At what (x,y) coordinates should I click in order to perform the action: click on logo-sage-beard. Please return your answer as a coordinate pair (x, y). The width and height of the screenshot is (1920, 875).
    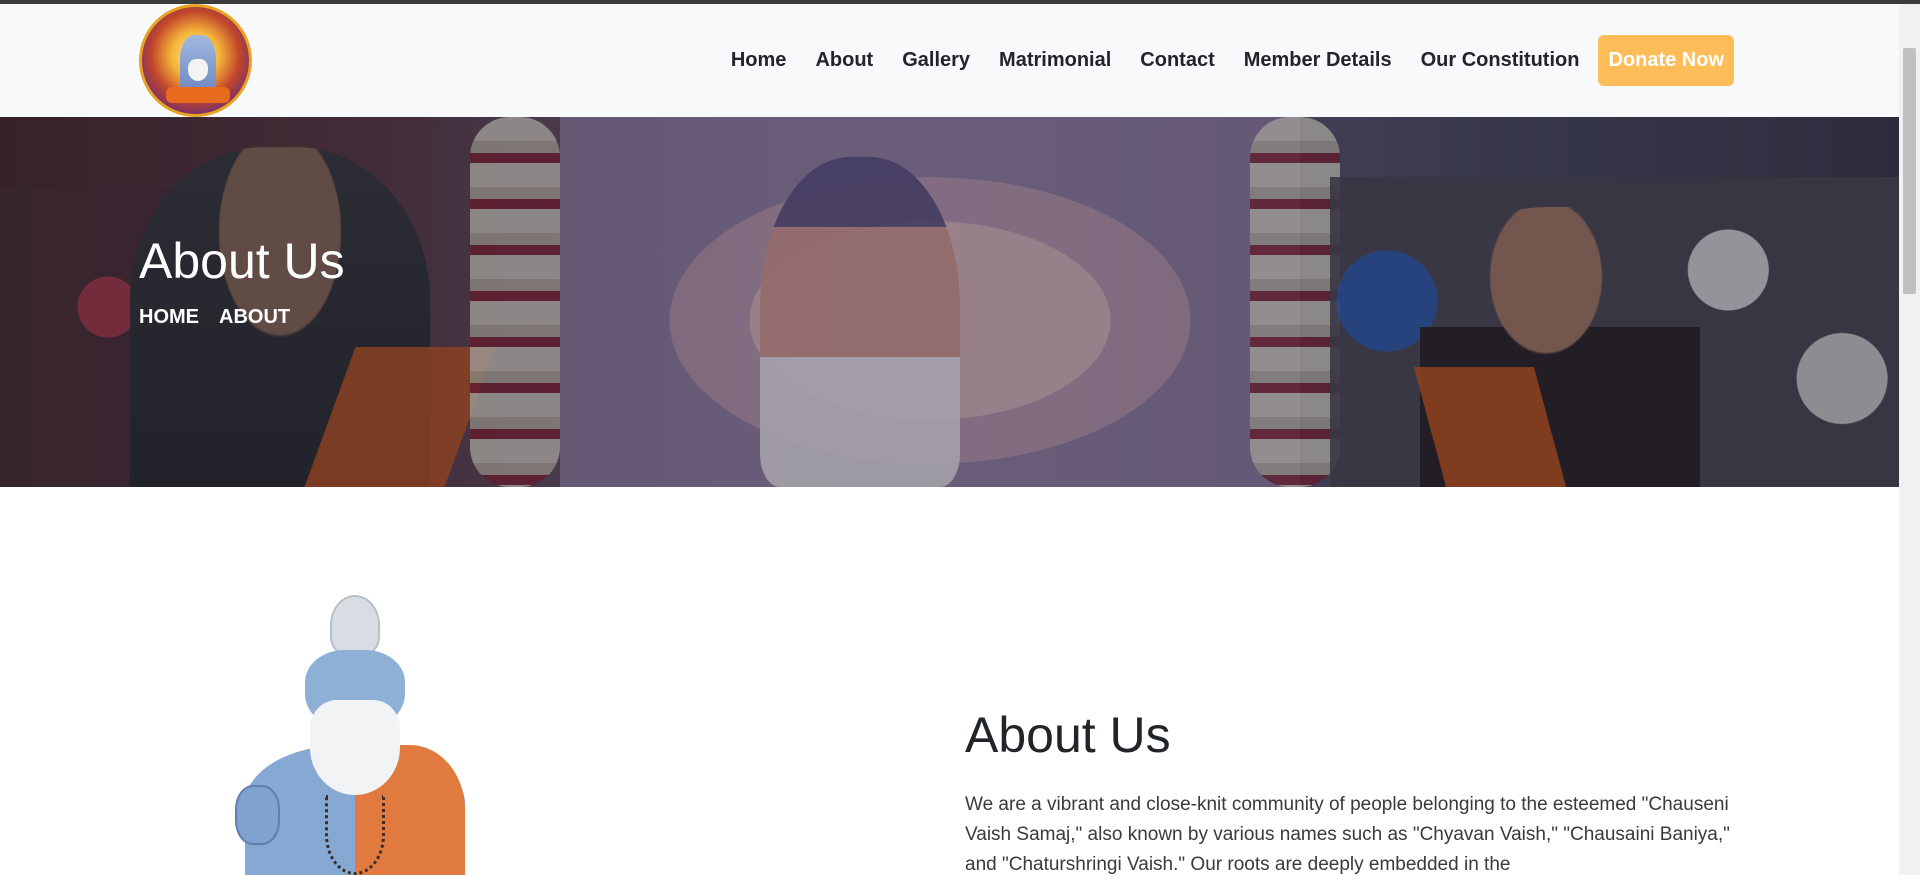
    Looking at the image, I should click on (198, 70).